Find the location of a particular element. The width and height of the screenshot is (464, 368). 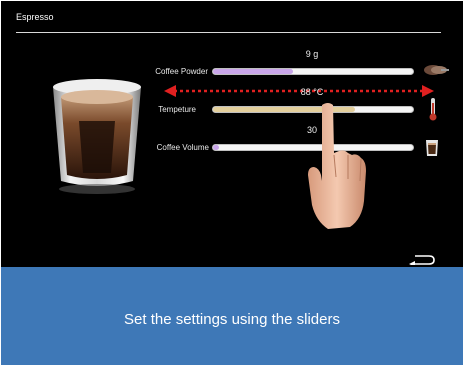

coffee-cup-icon is located at coordinates (432, 148).